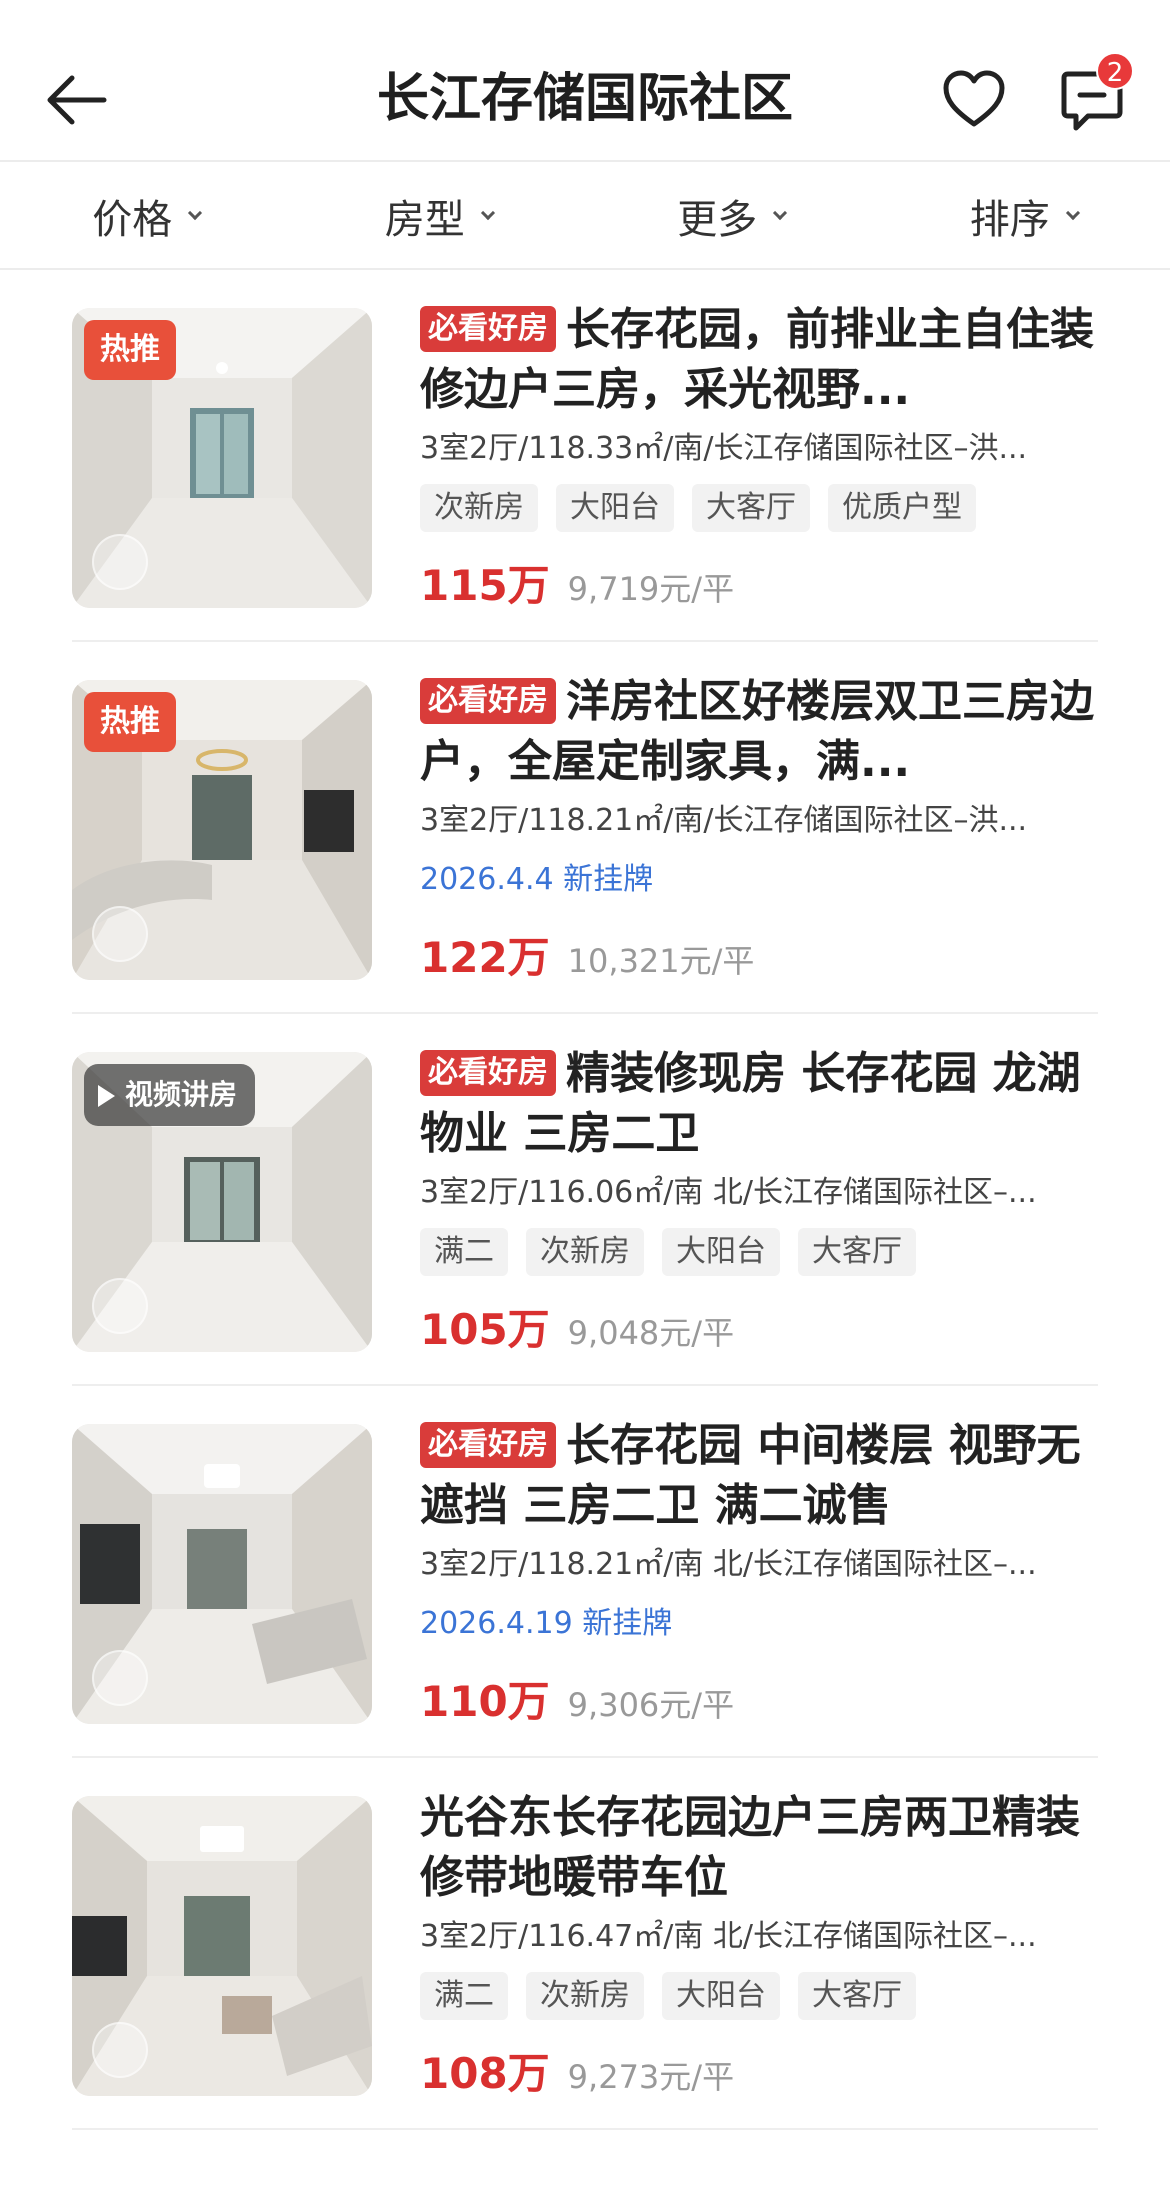 The width and height of the screenshot is (1170, 2185). I want to click on favorite-heart-icon, so click(974, 100).